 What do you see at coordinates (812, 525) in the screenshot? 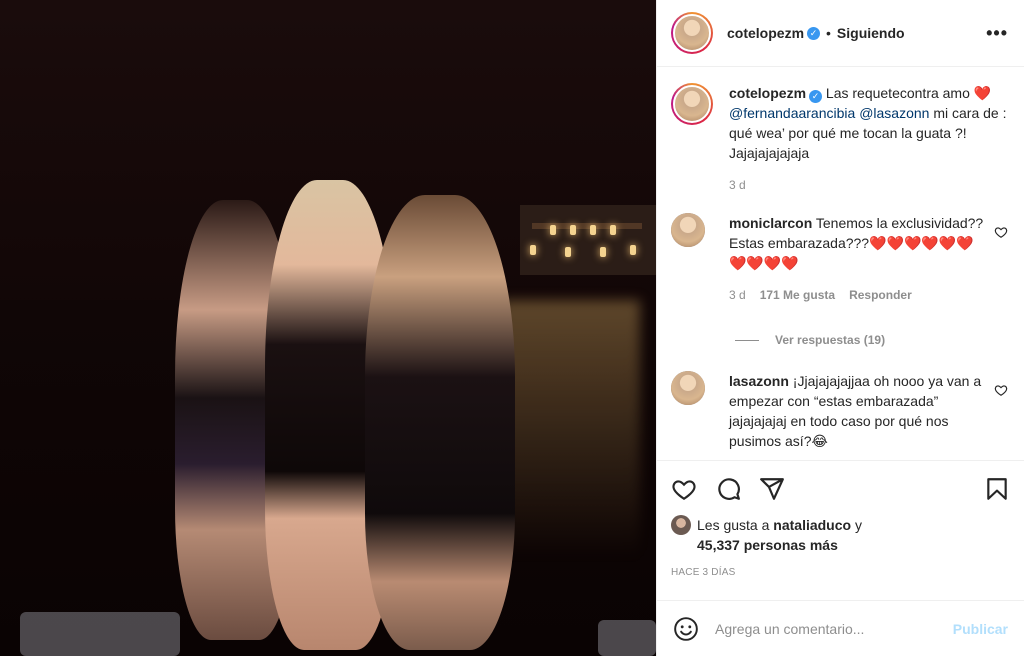
I see `liker-username: nataliaduco` at bounding box center [812, 525].